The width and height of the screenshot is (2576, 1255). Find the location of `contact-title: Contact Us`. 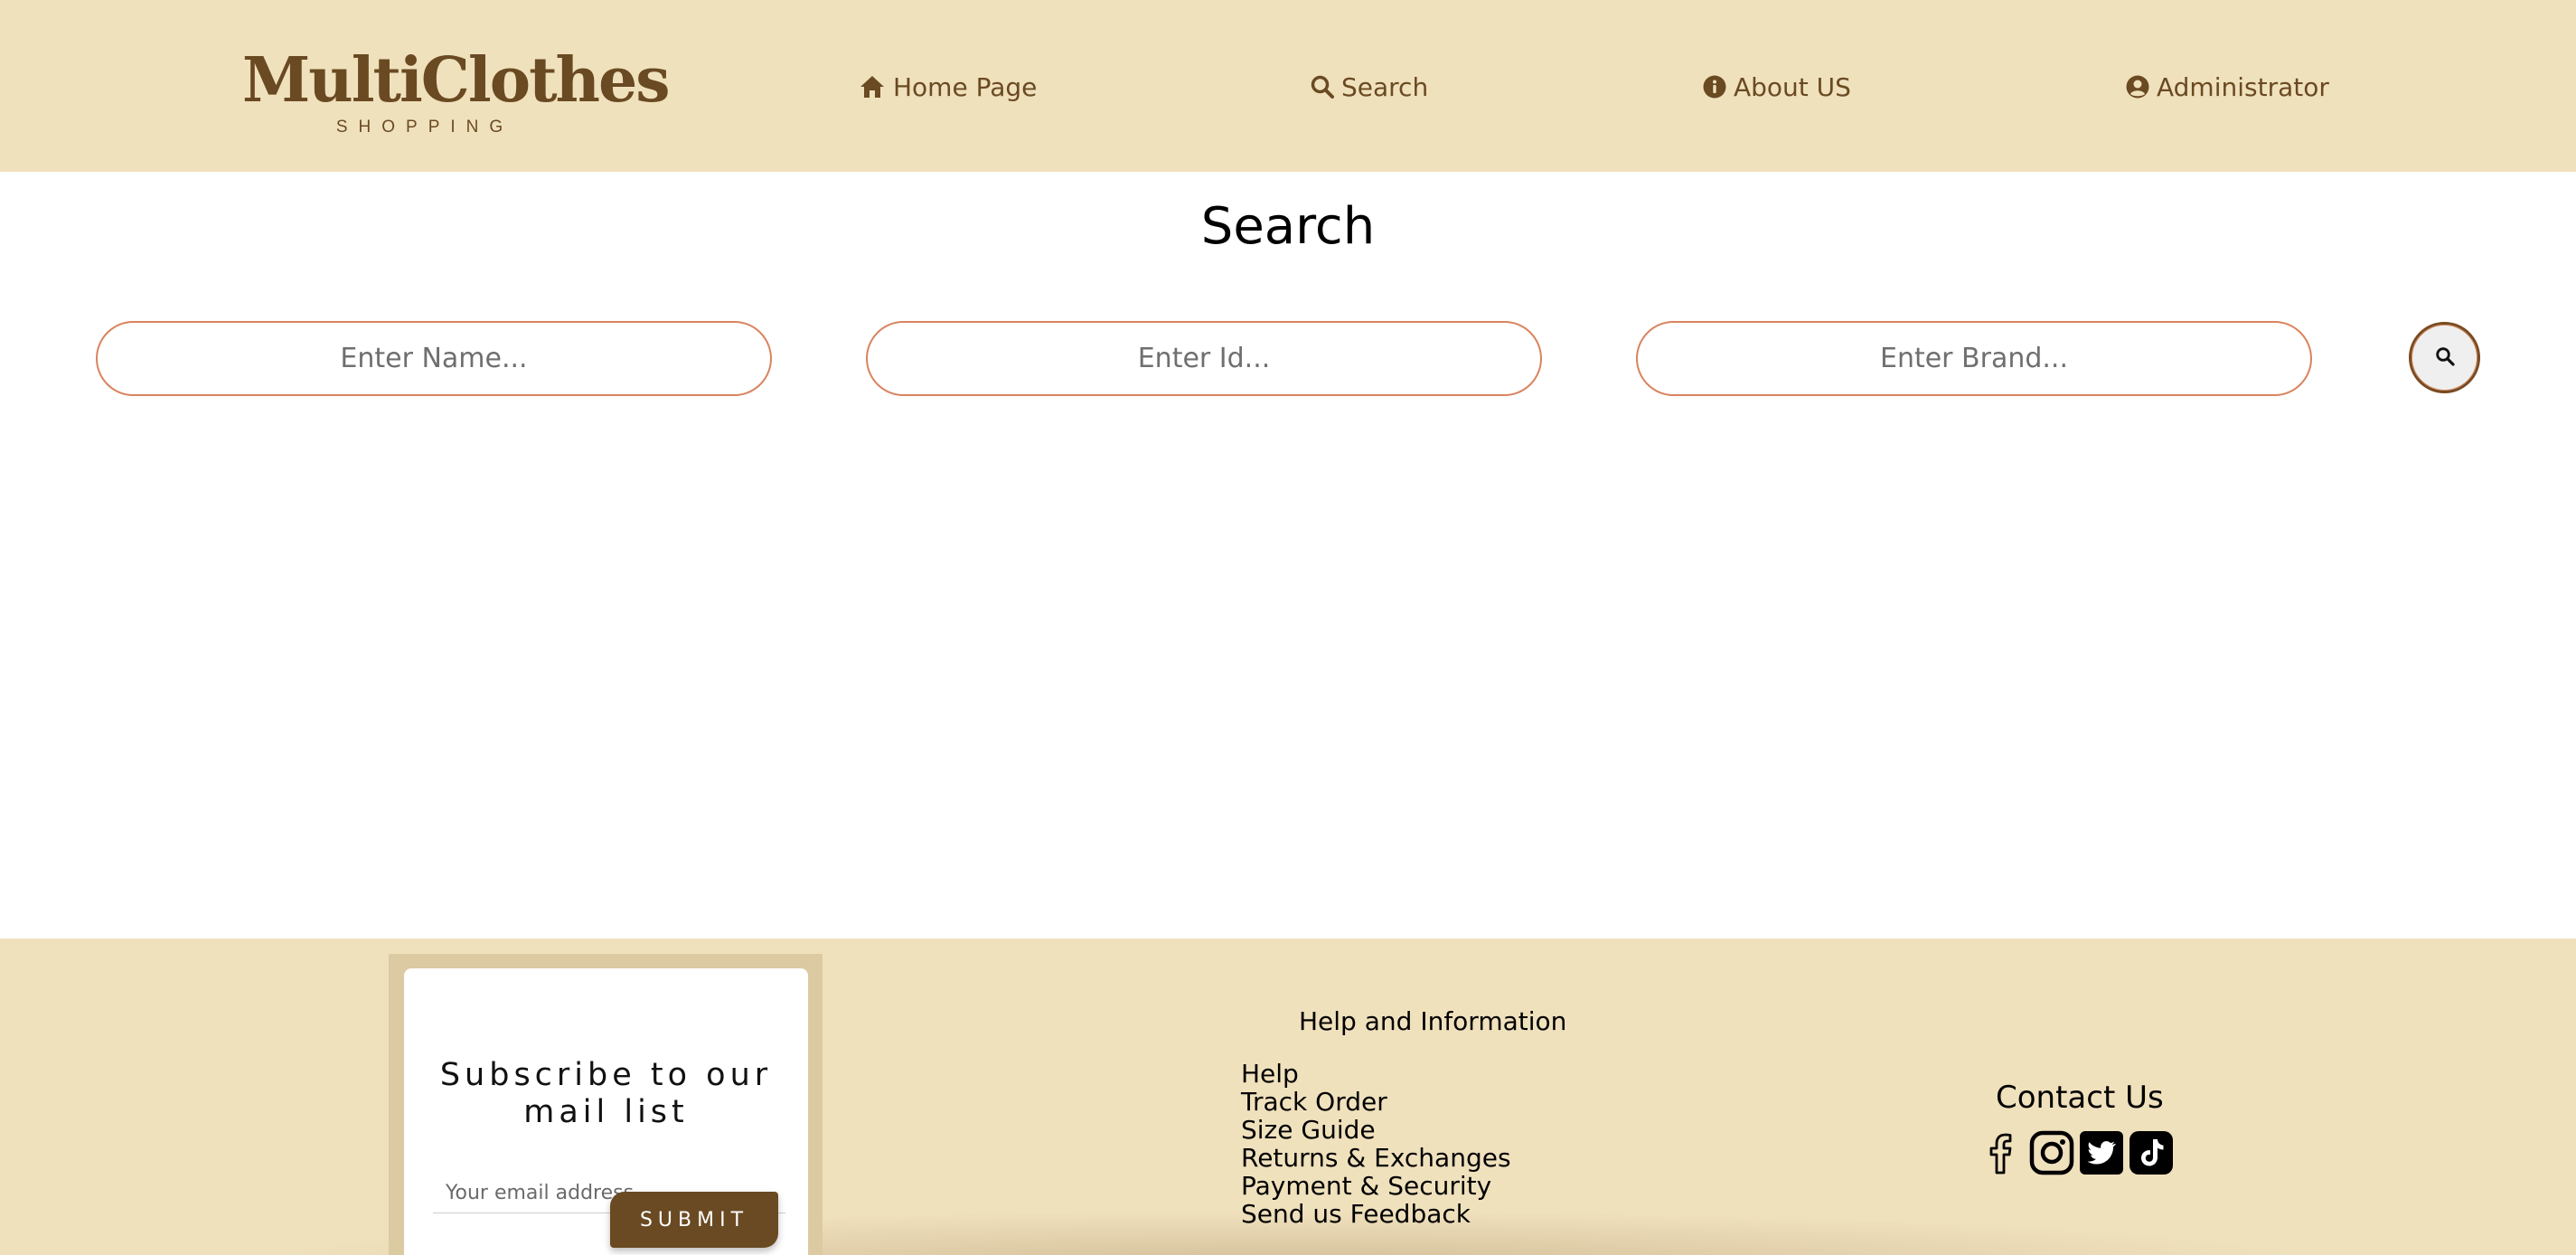

contact-title: Contact Us is located at coordinates (2080, 1098).